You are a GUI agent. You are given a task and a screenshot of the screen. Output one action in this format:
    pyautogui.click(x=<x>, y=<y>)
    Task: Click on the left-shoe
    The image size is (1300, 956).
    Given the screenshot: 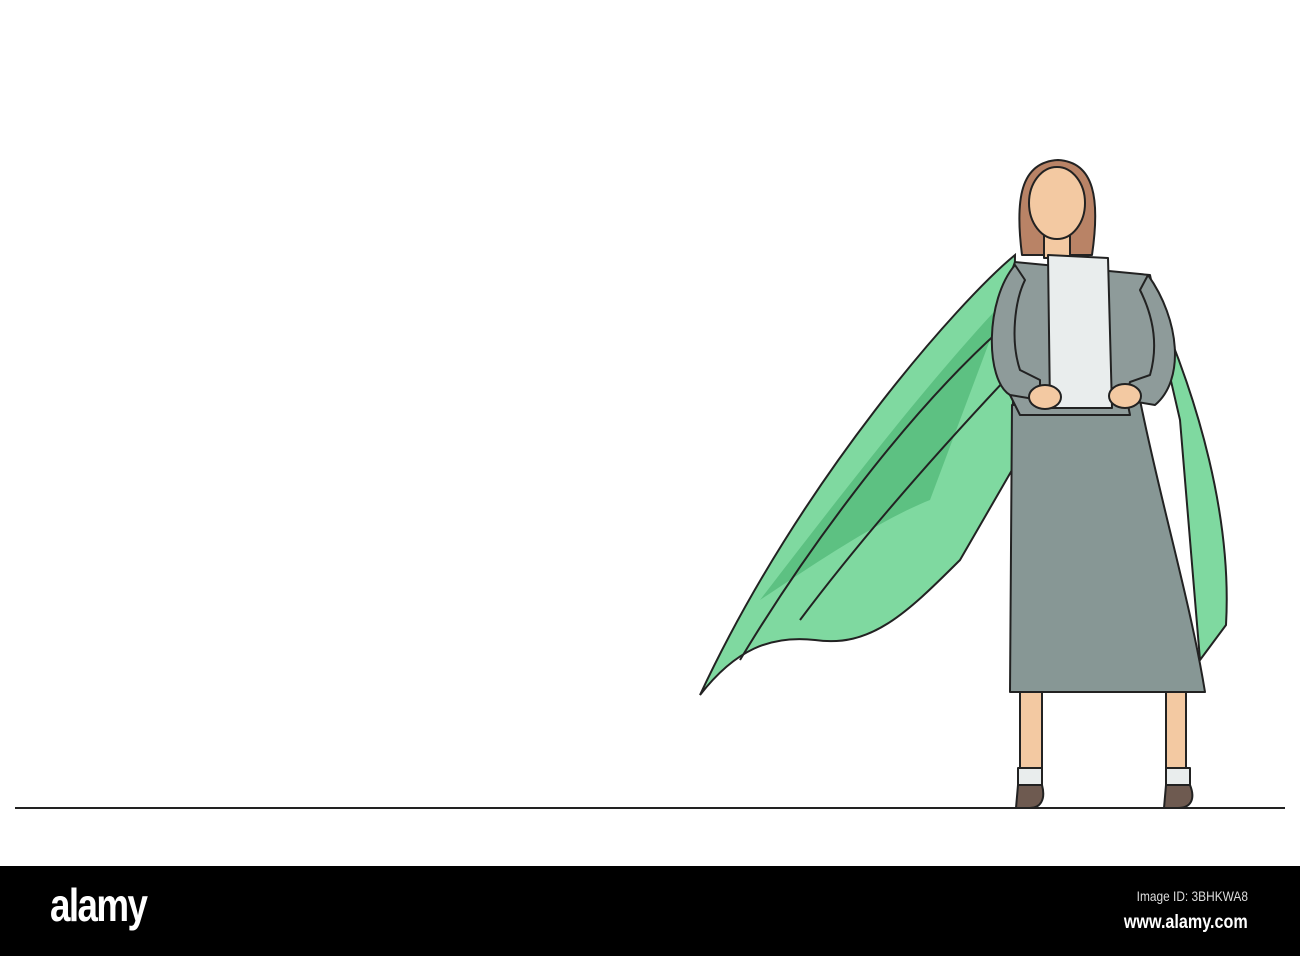 What is the action you would take?
    pyautogui.click(x=1030, y=796)
    